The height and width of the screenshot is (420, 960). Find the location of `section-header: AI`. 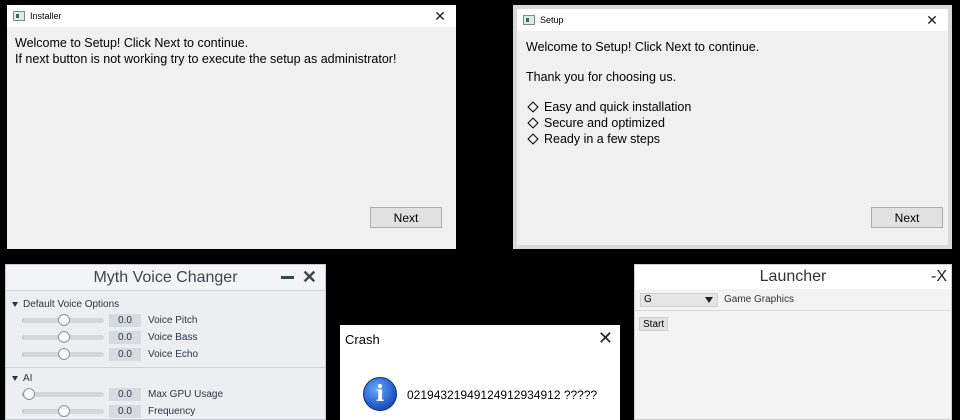

section-header: AI is located at coordinates (165, 378).